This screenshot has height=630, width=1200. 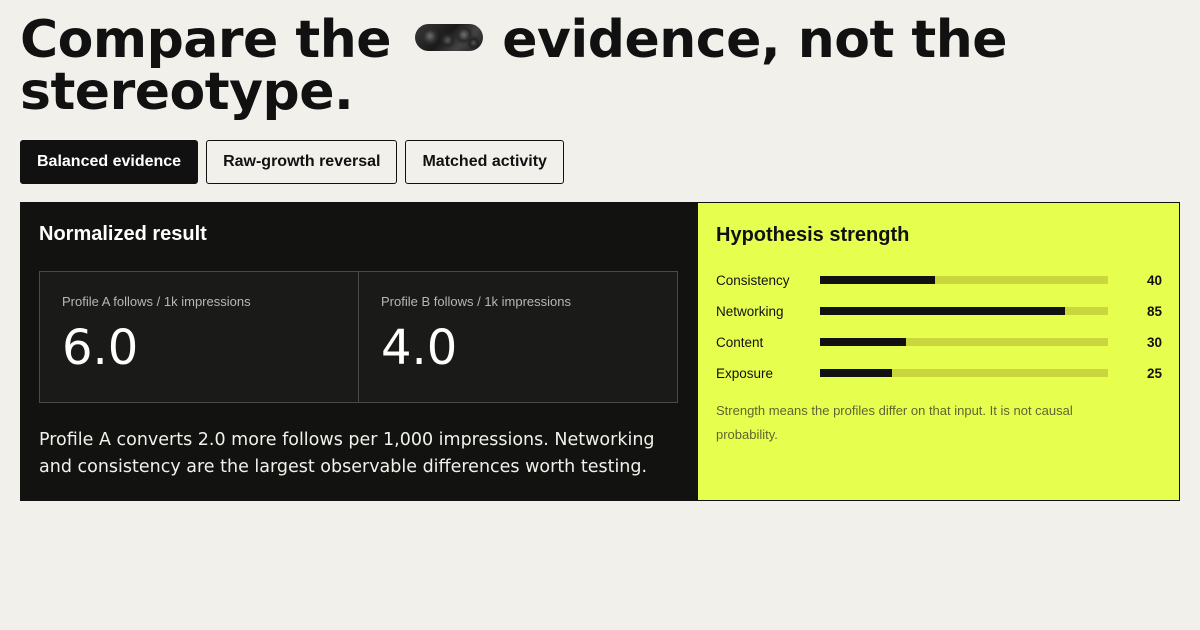 I want to click on headline-text-start: Compare the, so click(x=206, y=40).